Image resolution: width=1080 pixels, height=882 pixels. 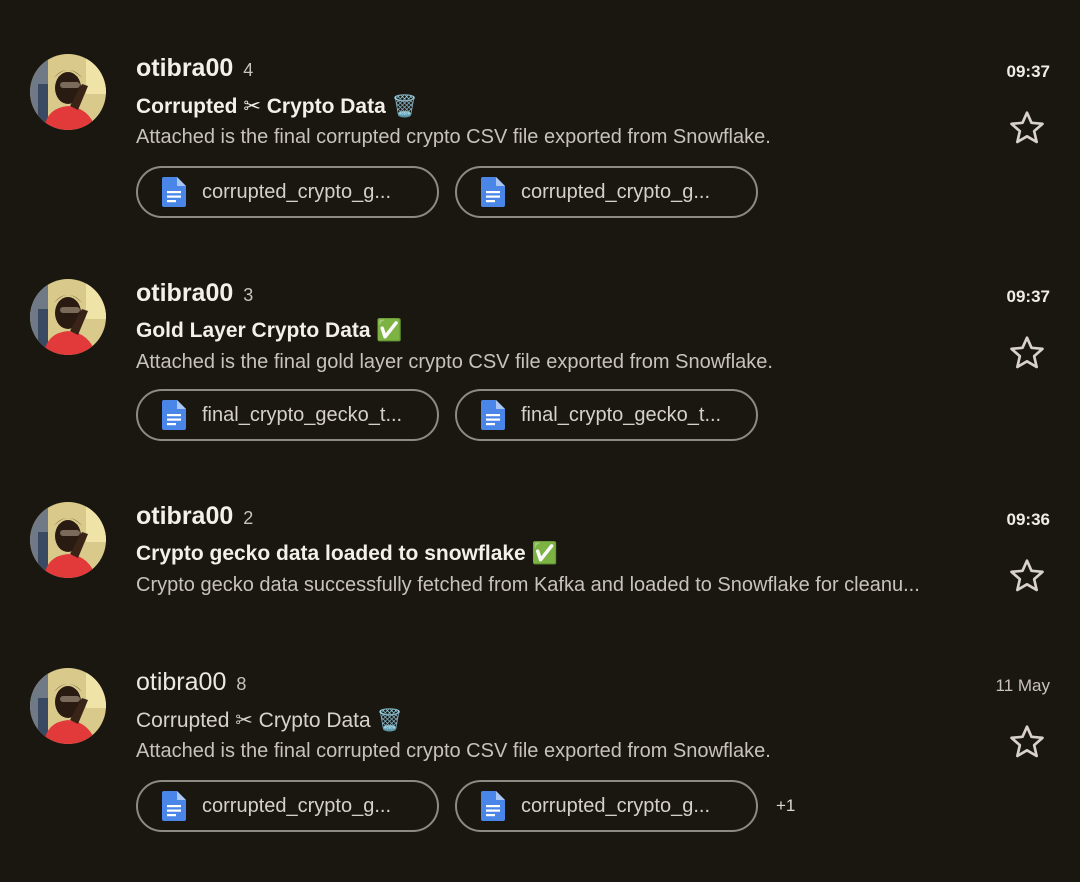 I want to click on thread-count: 3, so click(x=248, y=295).